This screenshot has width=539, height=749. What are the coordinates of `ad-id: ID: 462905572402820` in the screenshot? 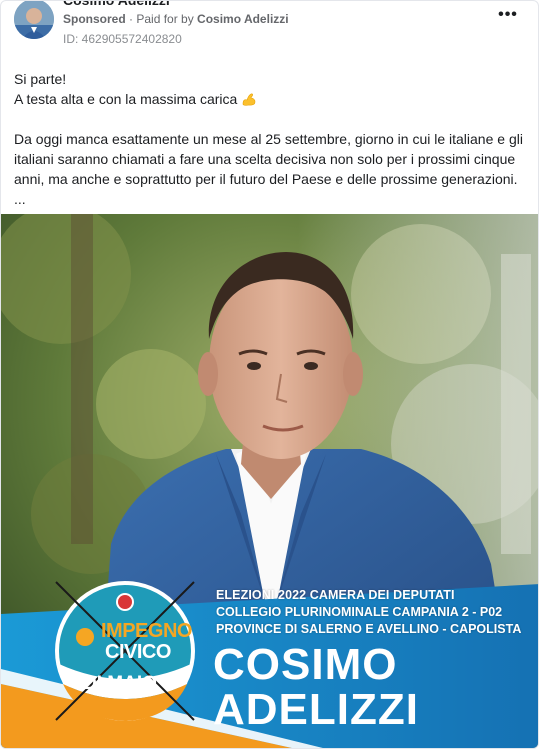 It's located at (122, 39).